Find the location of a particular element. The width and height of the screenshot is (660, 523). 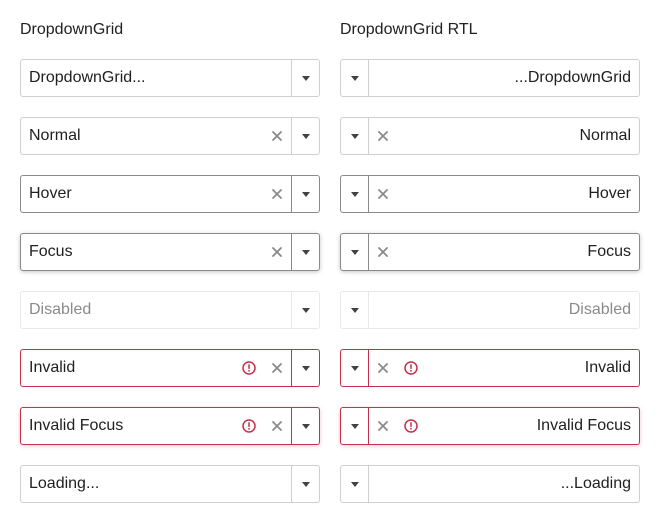

dropdown-rtl-disabled: Disabled is located at coordinates (490, 310).